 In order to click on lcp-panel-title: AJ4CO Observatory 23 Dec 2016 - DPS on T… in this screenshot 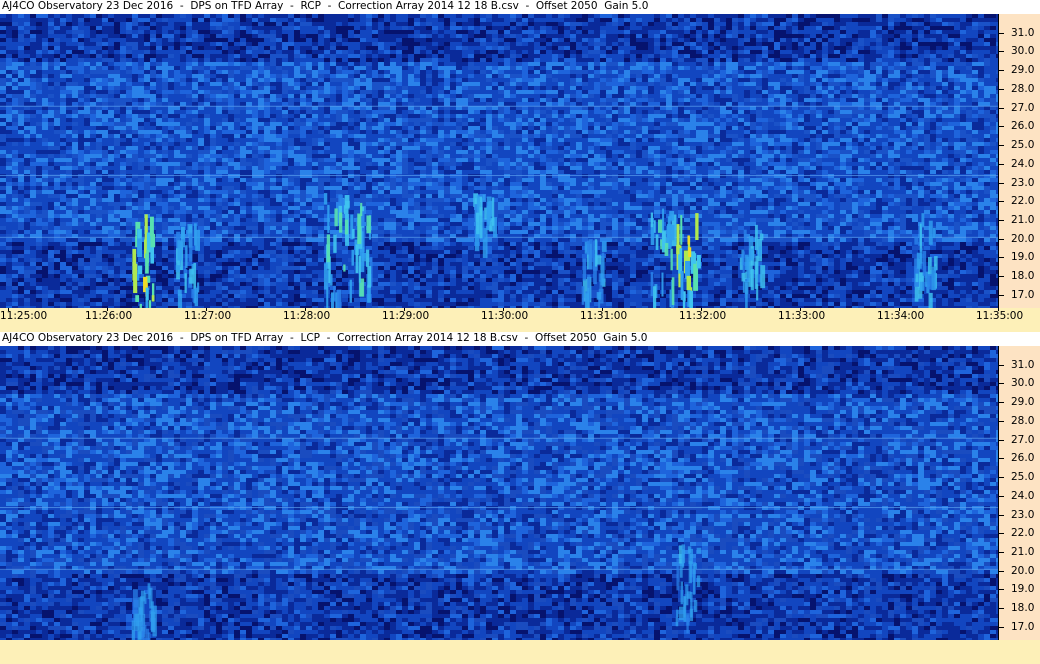, I will do `click(520, 339)`.